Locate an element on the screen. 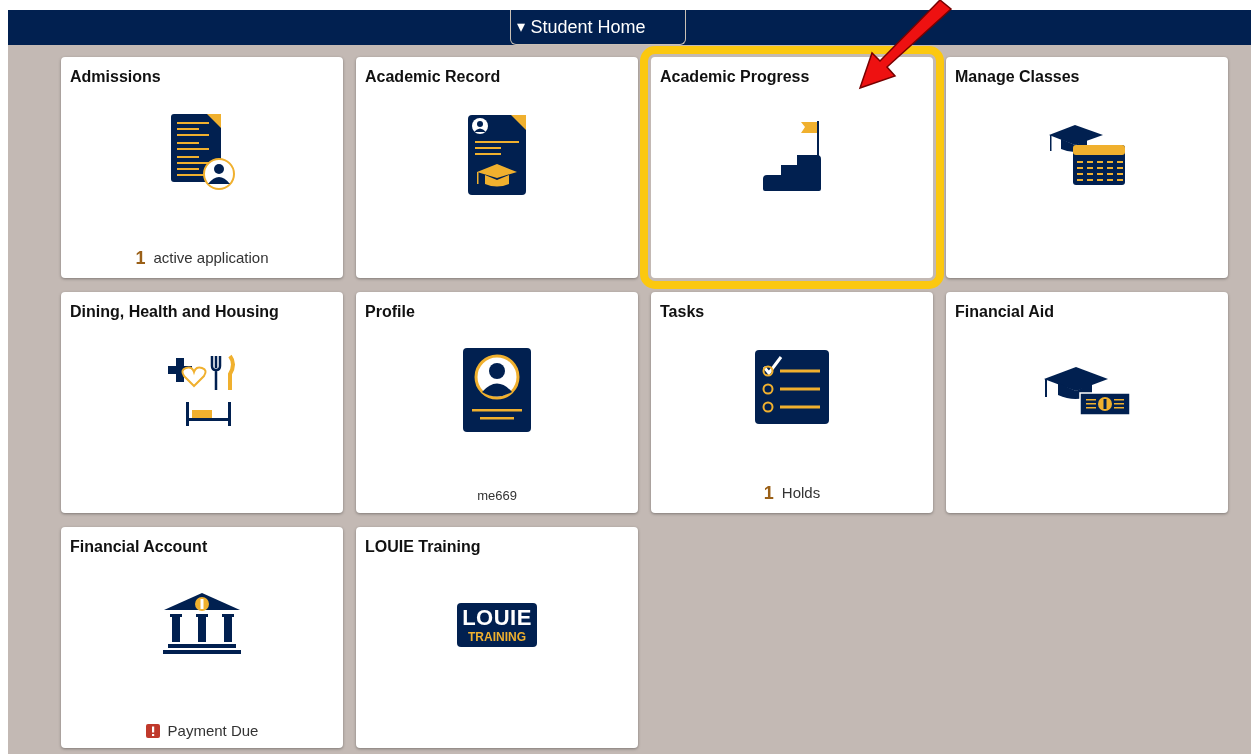 This screenshot has width=1251, height=754. bank-icon is located at coordinates (202, 624).